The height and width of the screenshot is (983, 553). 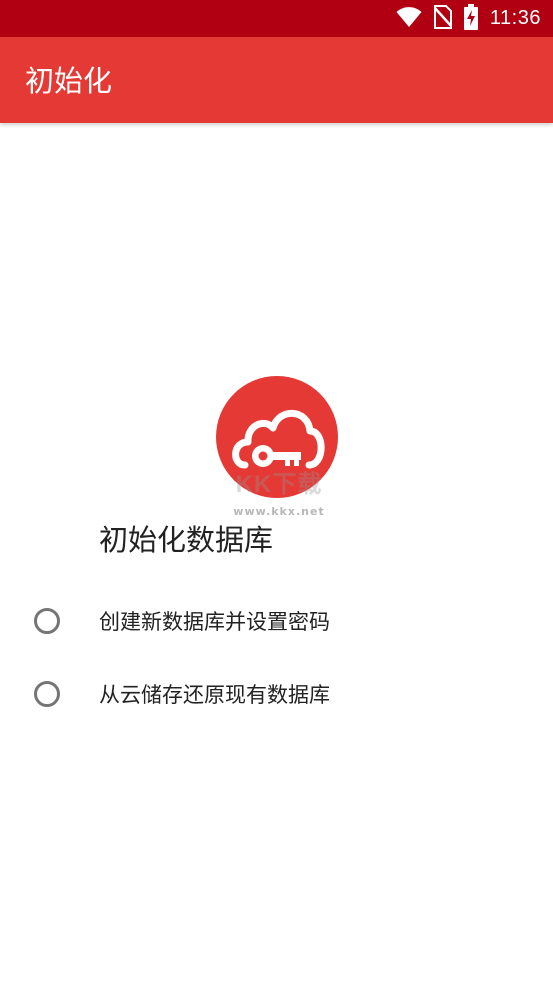 I want to click on option-create-database: 创建新数据库并设置密码, so click(x=270, y=621).